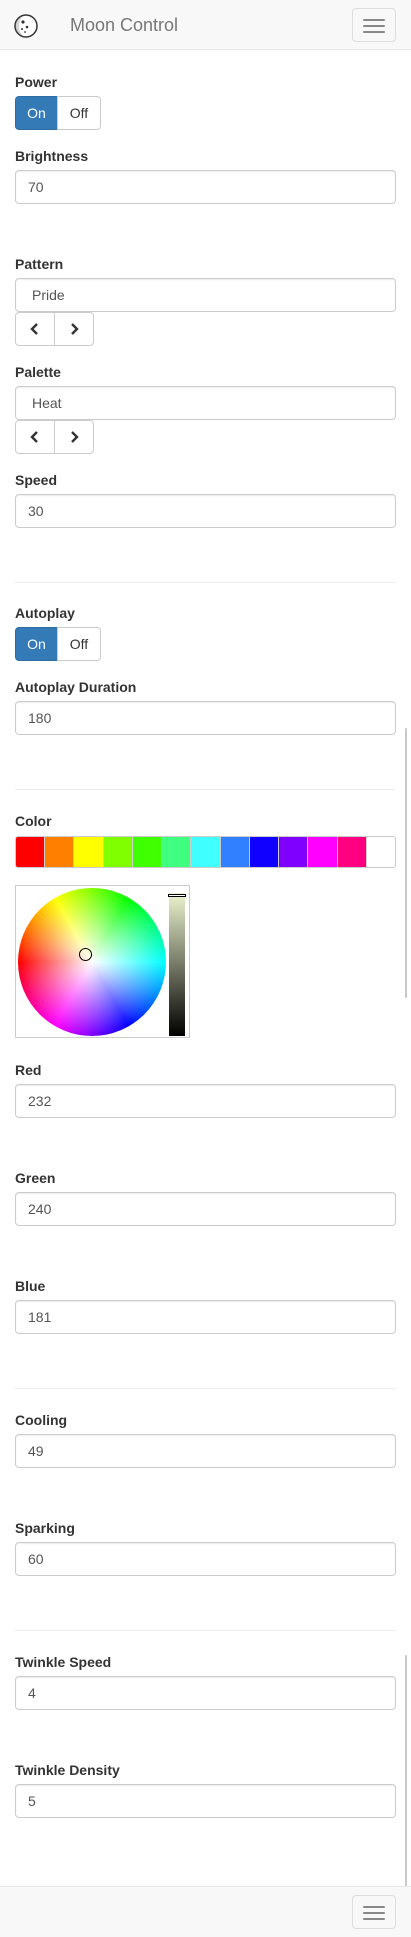  Describe the element at coordinates (28, 1070) in the screenshot. I see `red-label: Red` at that location.